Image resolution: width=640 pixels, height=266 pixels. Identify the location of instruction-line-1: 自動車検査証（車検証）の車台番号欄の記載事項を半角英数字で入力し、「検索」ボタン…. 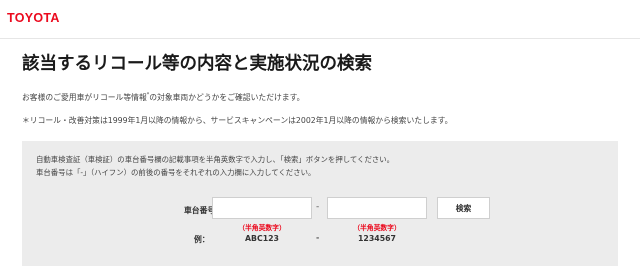
(215, 159).